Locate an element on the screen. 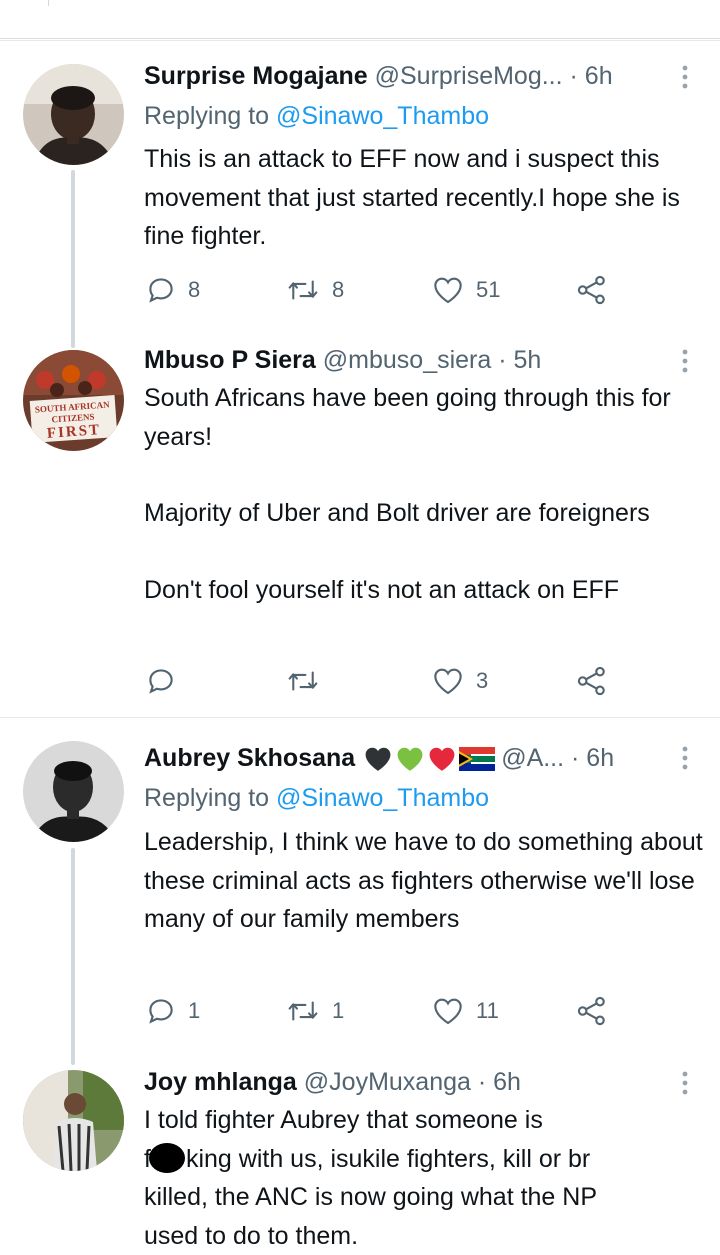 The height and width of the screenshot is (1255, 720). tweet-line: I told fighter Aubrey that someone is is located at coordinates (343, 1120).